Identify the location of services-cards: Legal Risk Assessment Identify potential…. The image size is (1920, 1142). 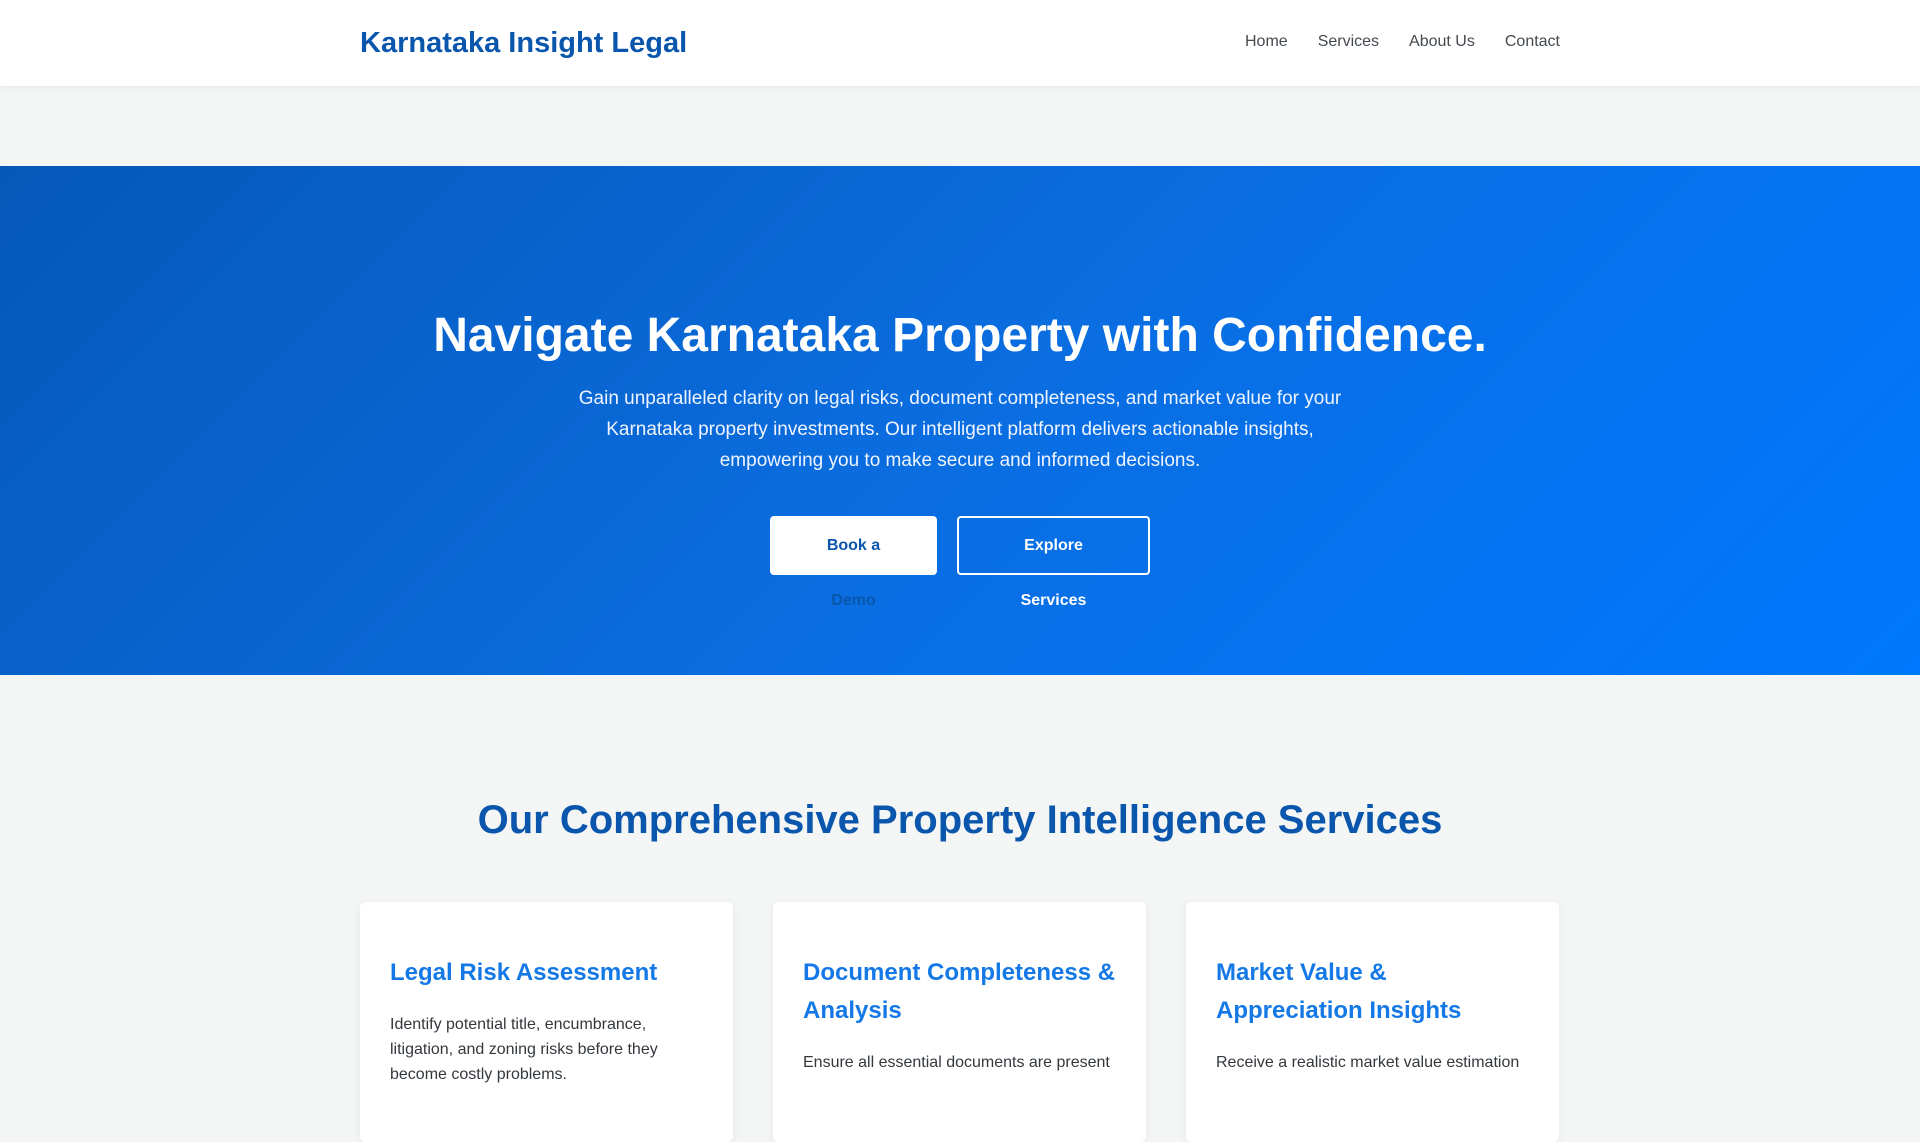
(960, 1022).